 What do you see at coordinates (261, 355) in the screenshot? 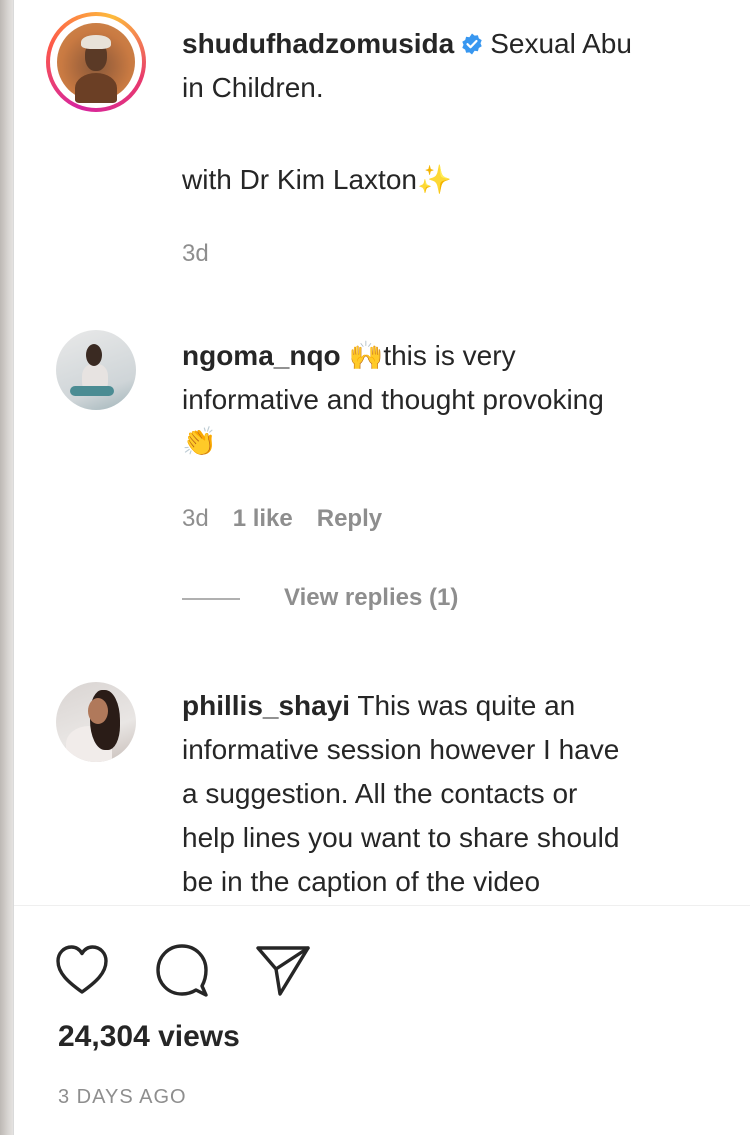
I see `comment-1-username: ngoma_nqo` at bounding box center [261, 355].